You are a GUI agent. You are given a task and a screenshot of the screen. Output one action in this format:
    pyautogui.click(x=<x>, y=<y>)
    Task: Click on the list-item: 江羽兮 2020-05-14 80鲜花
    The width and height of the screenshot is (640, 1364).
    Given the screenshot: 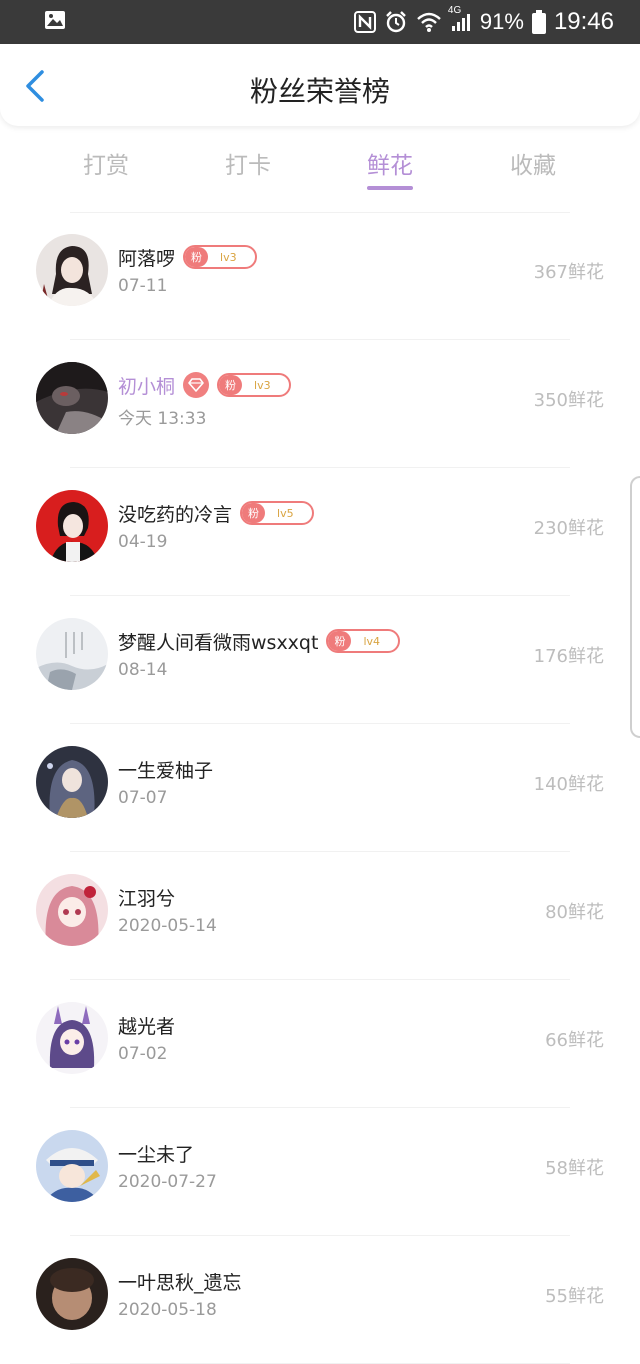 What is the action you would take?
    pyautogui.click(x=320, y=916)
    